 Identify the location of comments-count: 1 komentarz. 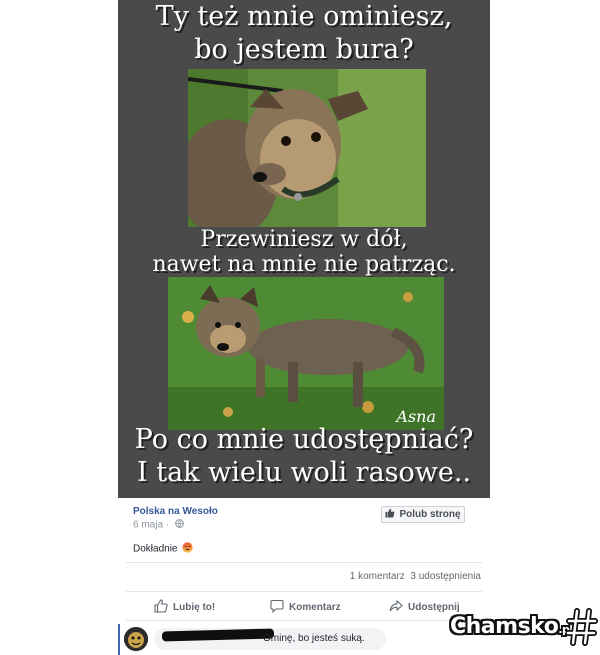
(377, 576).